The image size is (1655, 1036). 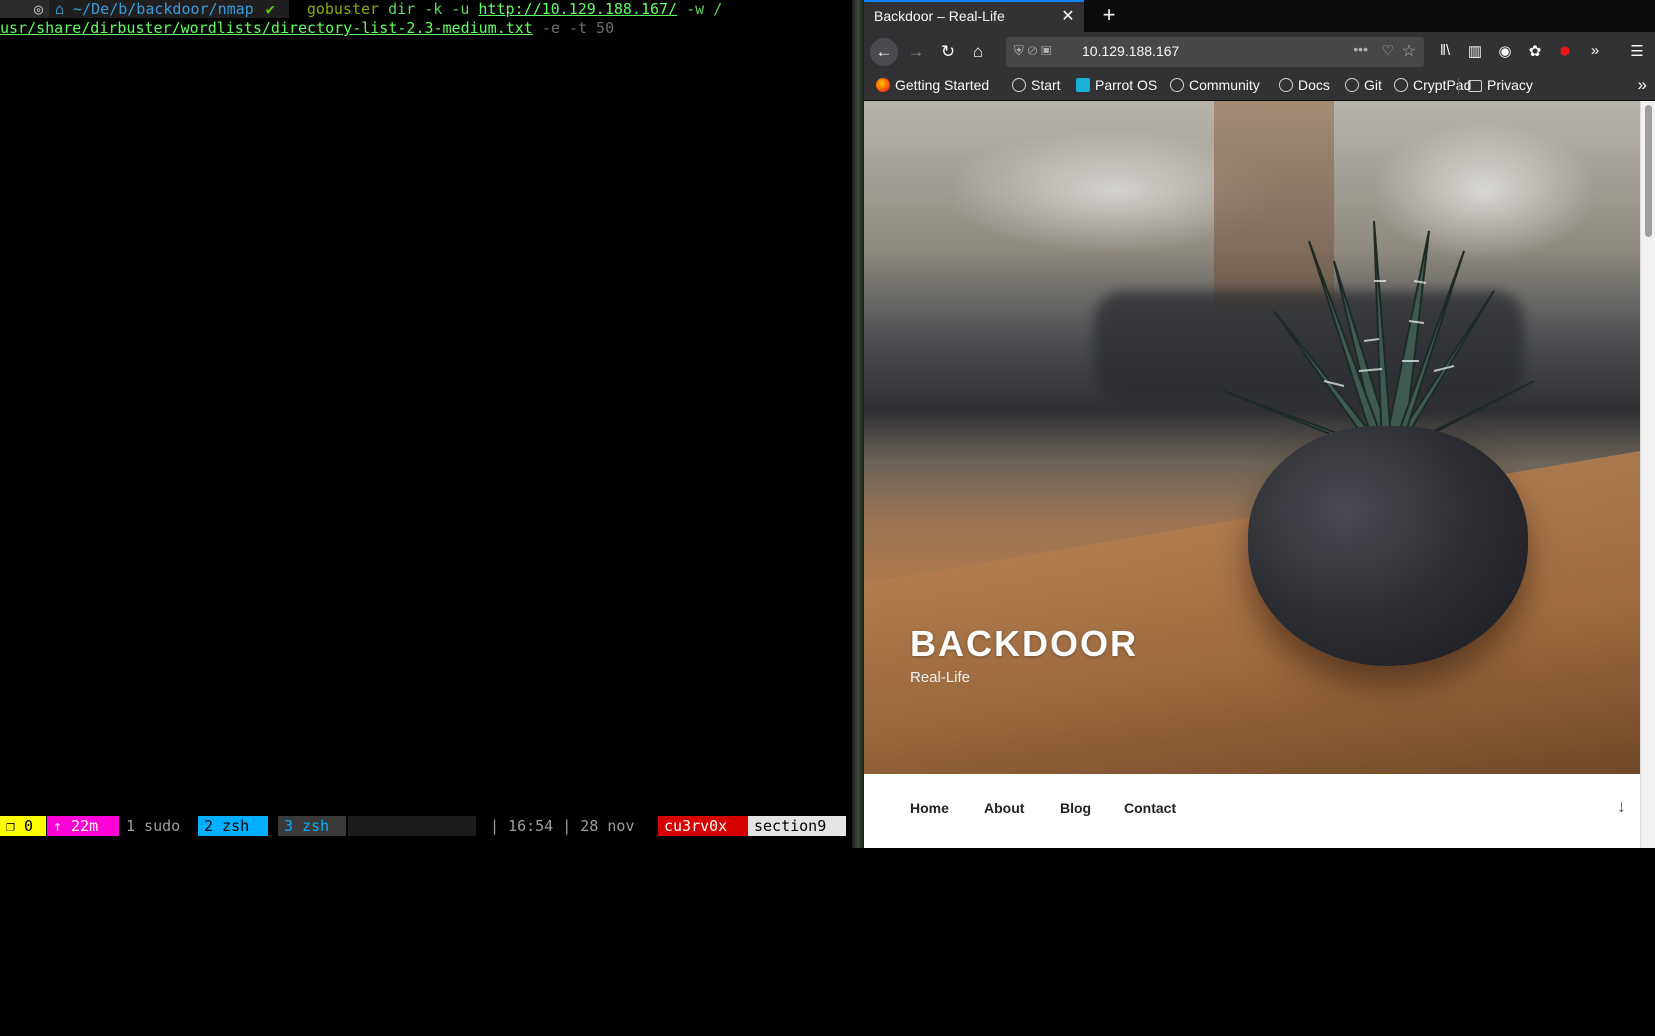 I want to click on command-flag-w: -w /, so click(x=700, y=9).